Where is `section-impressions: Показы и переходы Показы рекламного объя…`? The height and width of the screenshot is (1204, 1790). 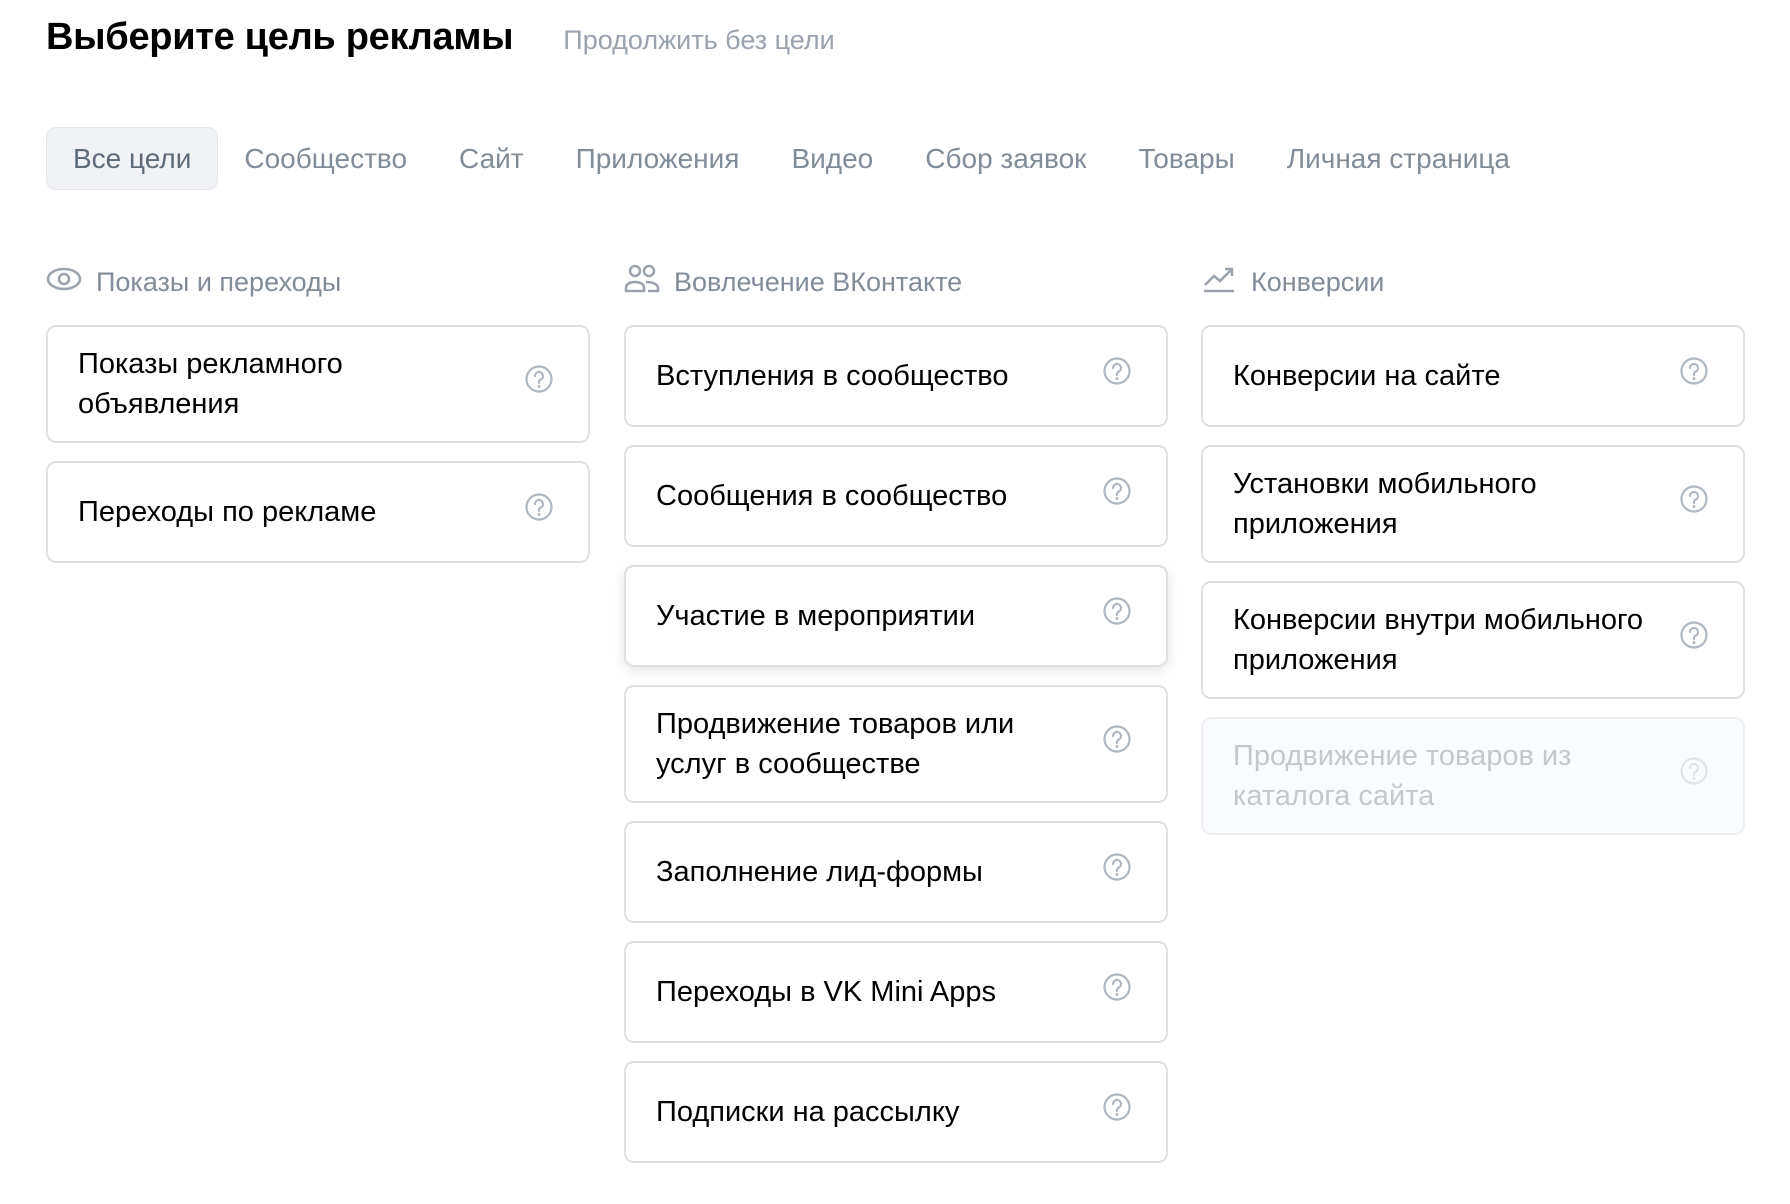
section-impressions: Показы и переходы Показы рекламного объя… is located at coordinates (318, 412).